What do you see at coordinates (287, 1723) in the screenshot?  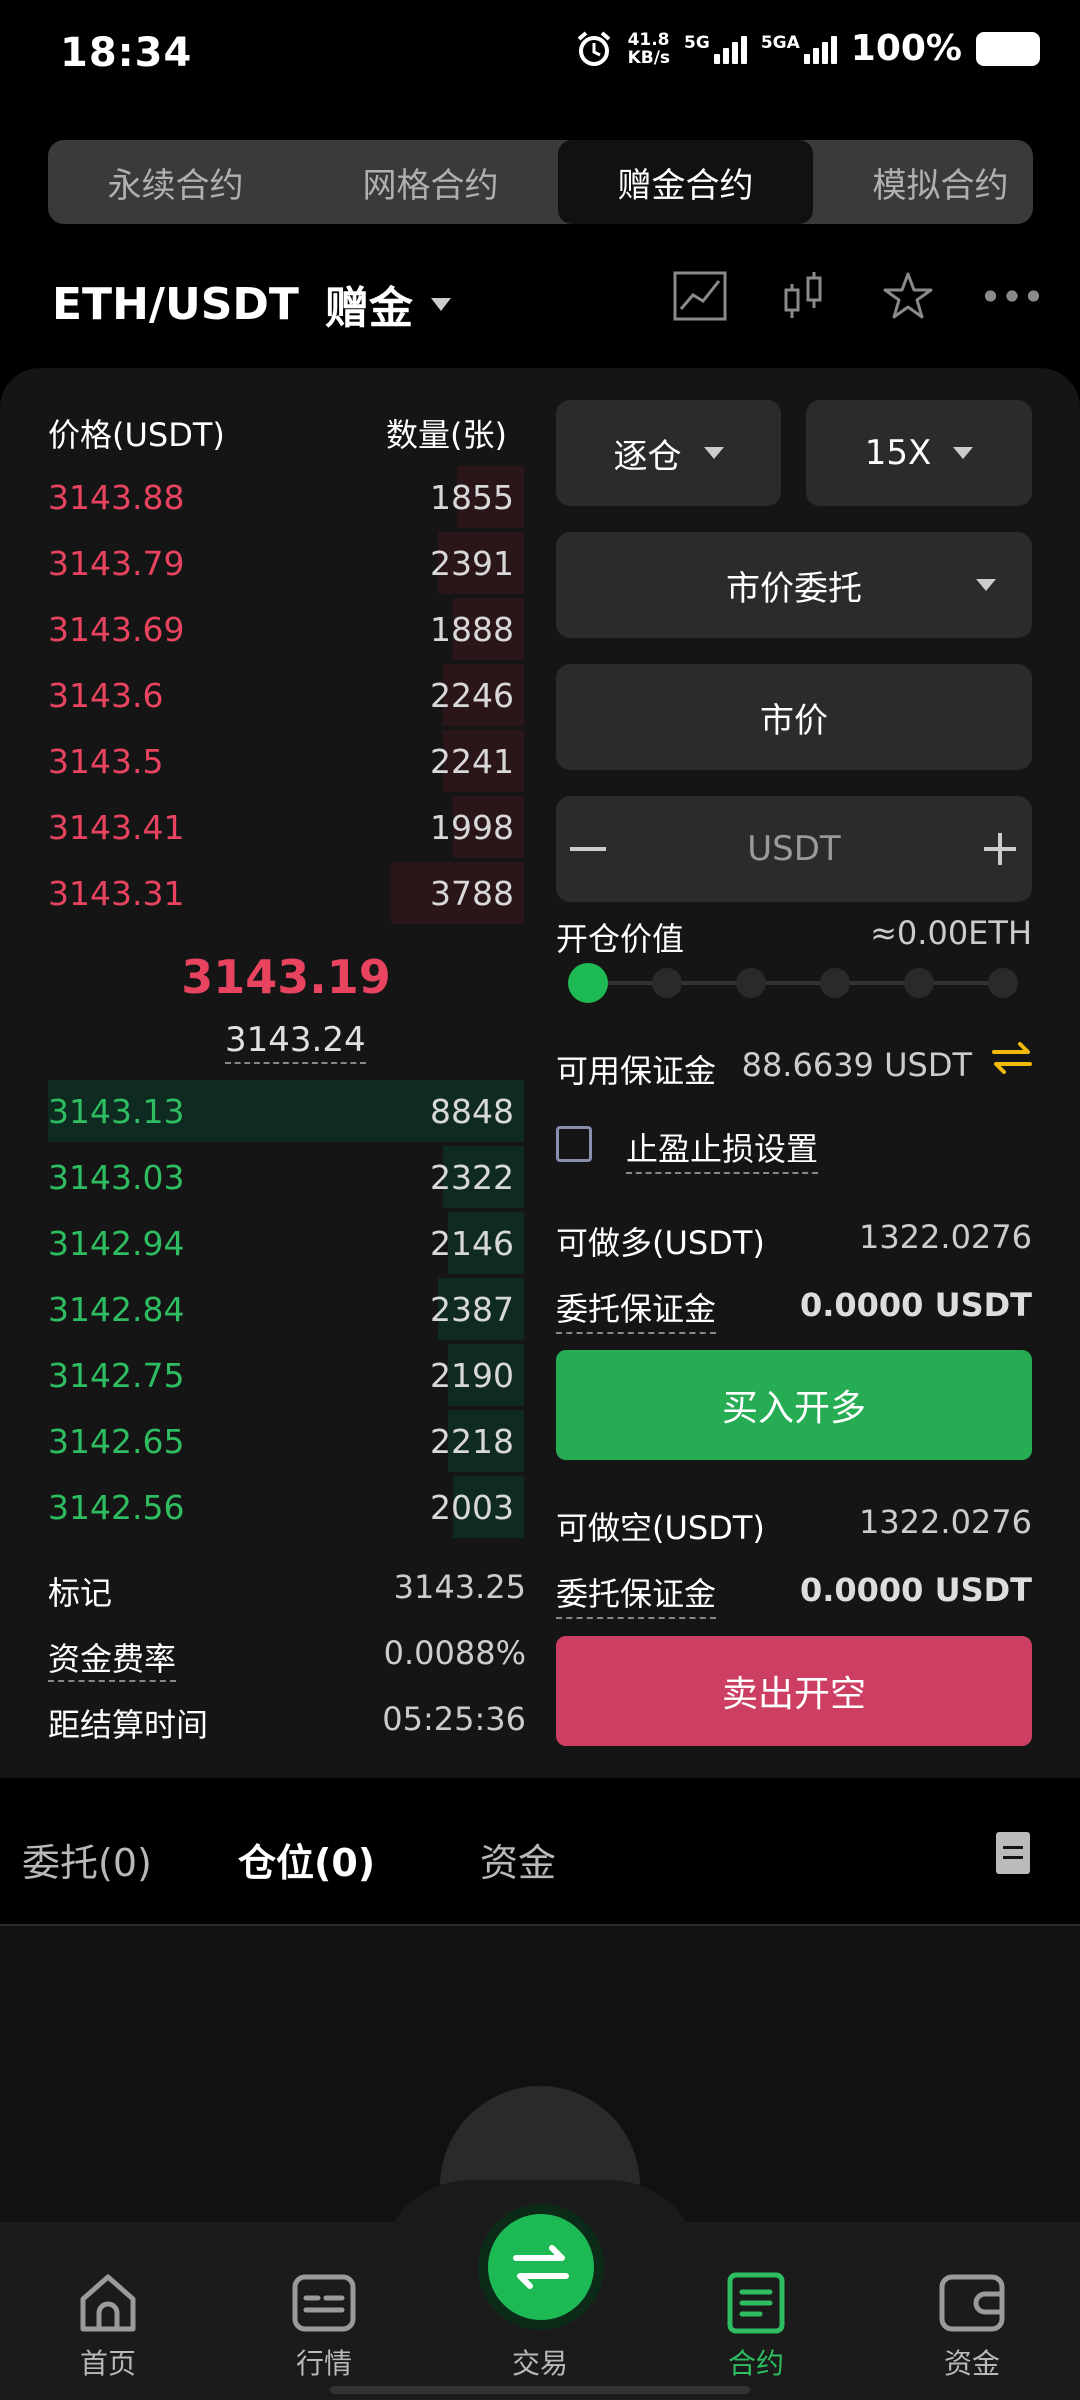 I see `settle-stat: 距结算时间 05:25:36` at bounding box center [287, 1723].